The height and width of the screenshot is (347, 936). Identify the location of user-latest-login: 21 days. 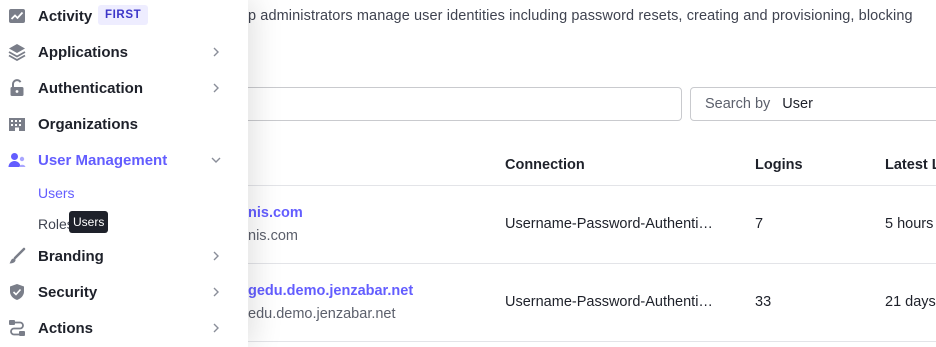
(910, 302).